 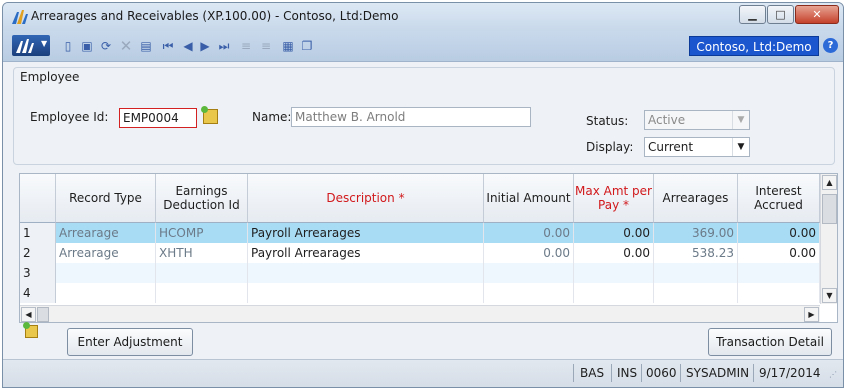 I want to click on horizontal-scrollbar: ◀ ▶, so click(x=420, y=313).